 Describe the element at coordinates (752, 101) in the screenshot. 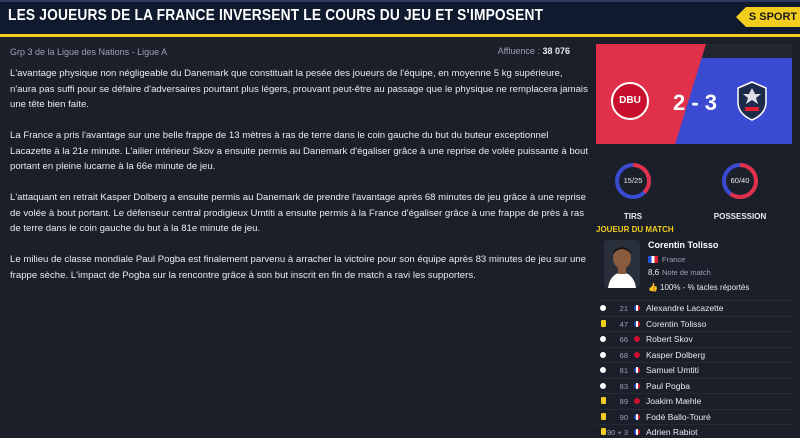

I see `france-crest-icon` at that location.